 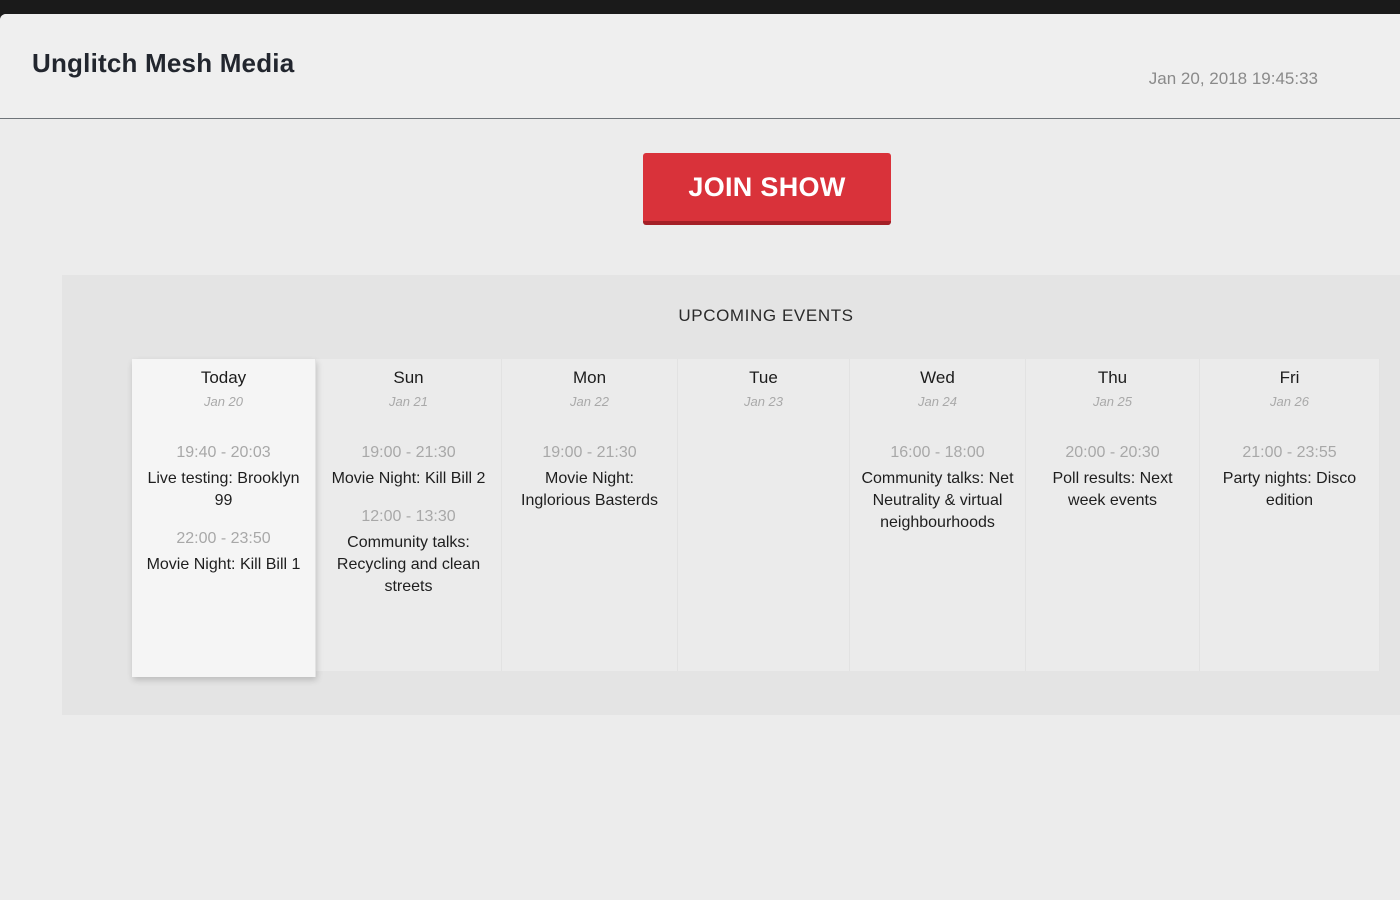 I want to click on day-date: Jan 21, so click(x=408, y=401).